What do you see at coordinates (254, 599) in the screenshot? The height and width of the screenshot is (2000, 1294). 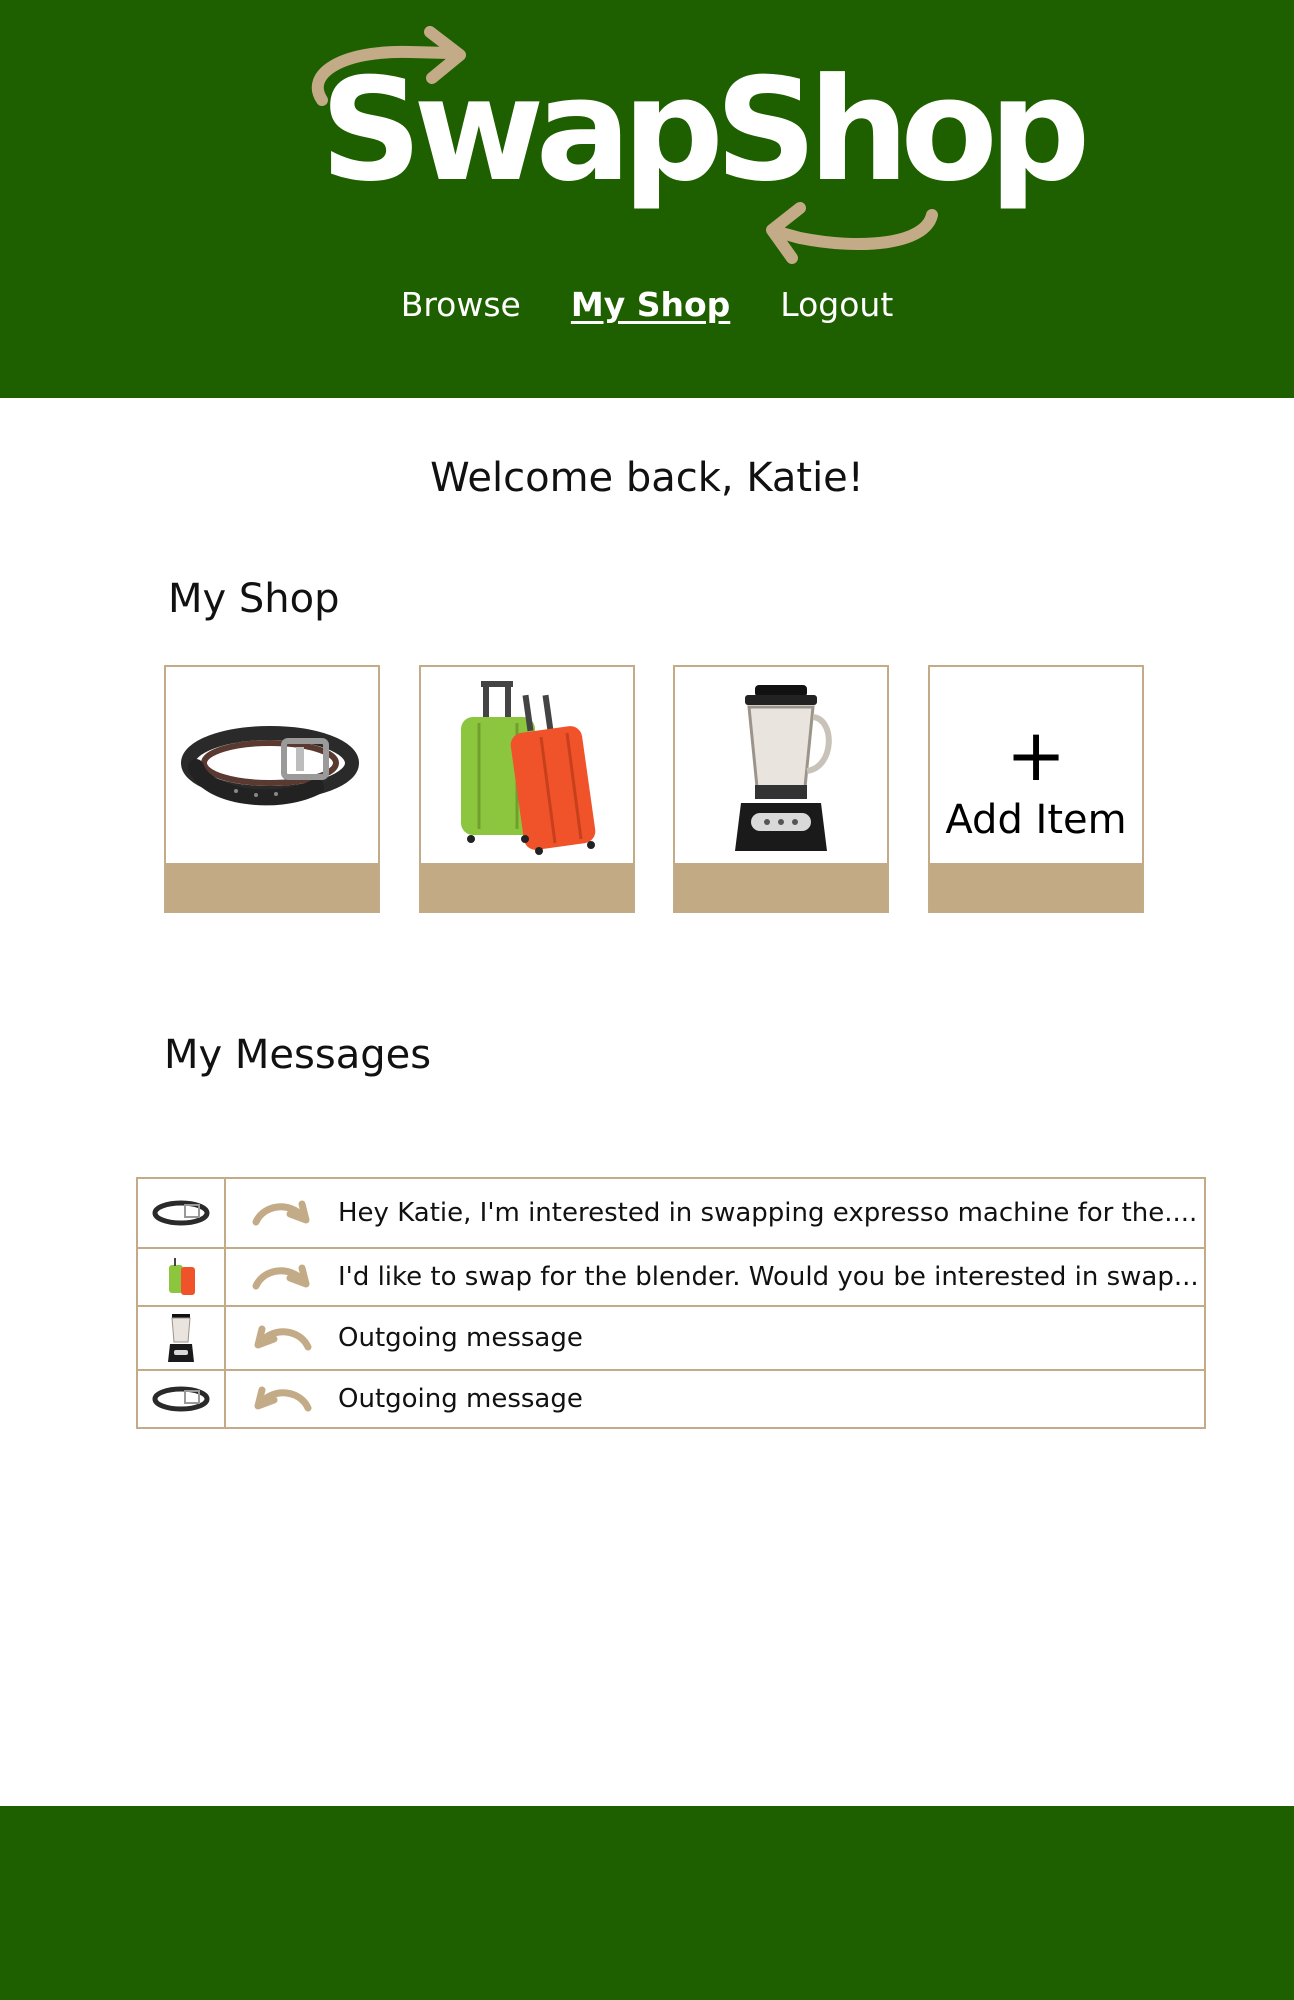 I see `my-shop-title: My Shop` at bounding box center [254, 599].